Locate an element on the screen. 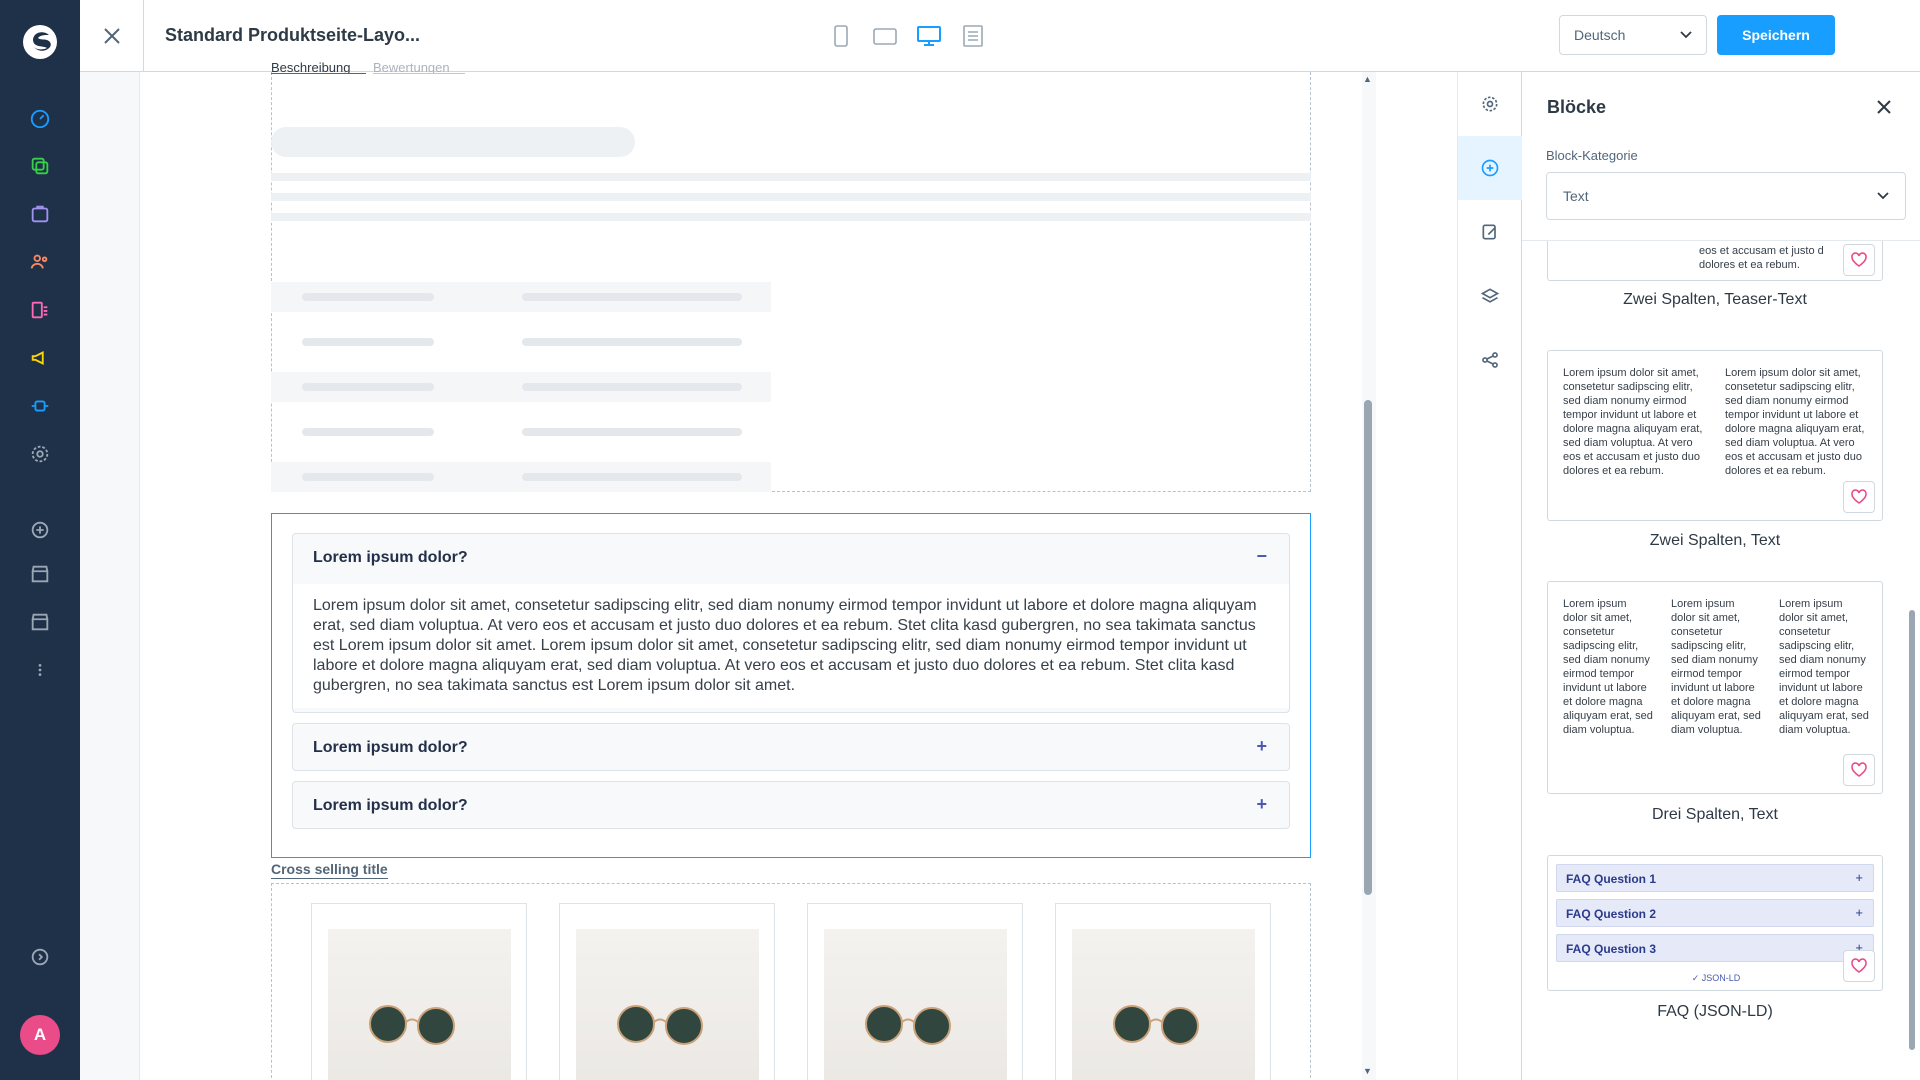 The width and height of the screenshot is (1920, 1080). cross-selling-title: Cross selling title is located at coordinates (329, 870).